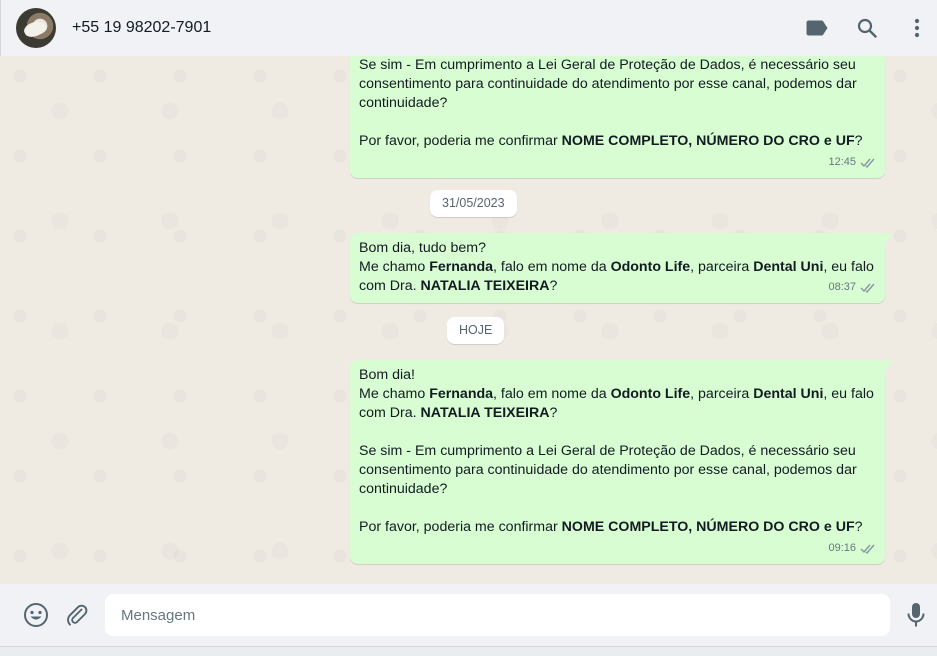 The height and width of the screenshot is (656, 937). I want to click on message-meta: 09:16, so click(617, 548).